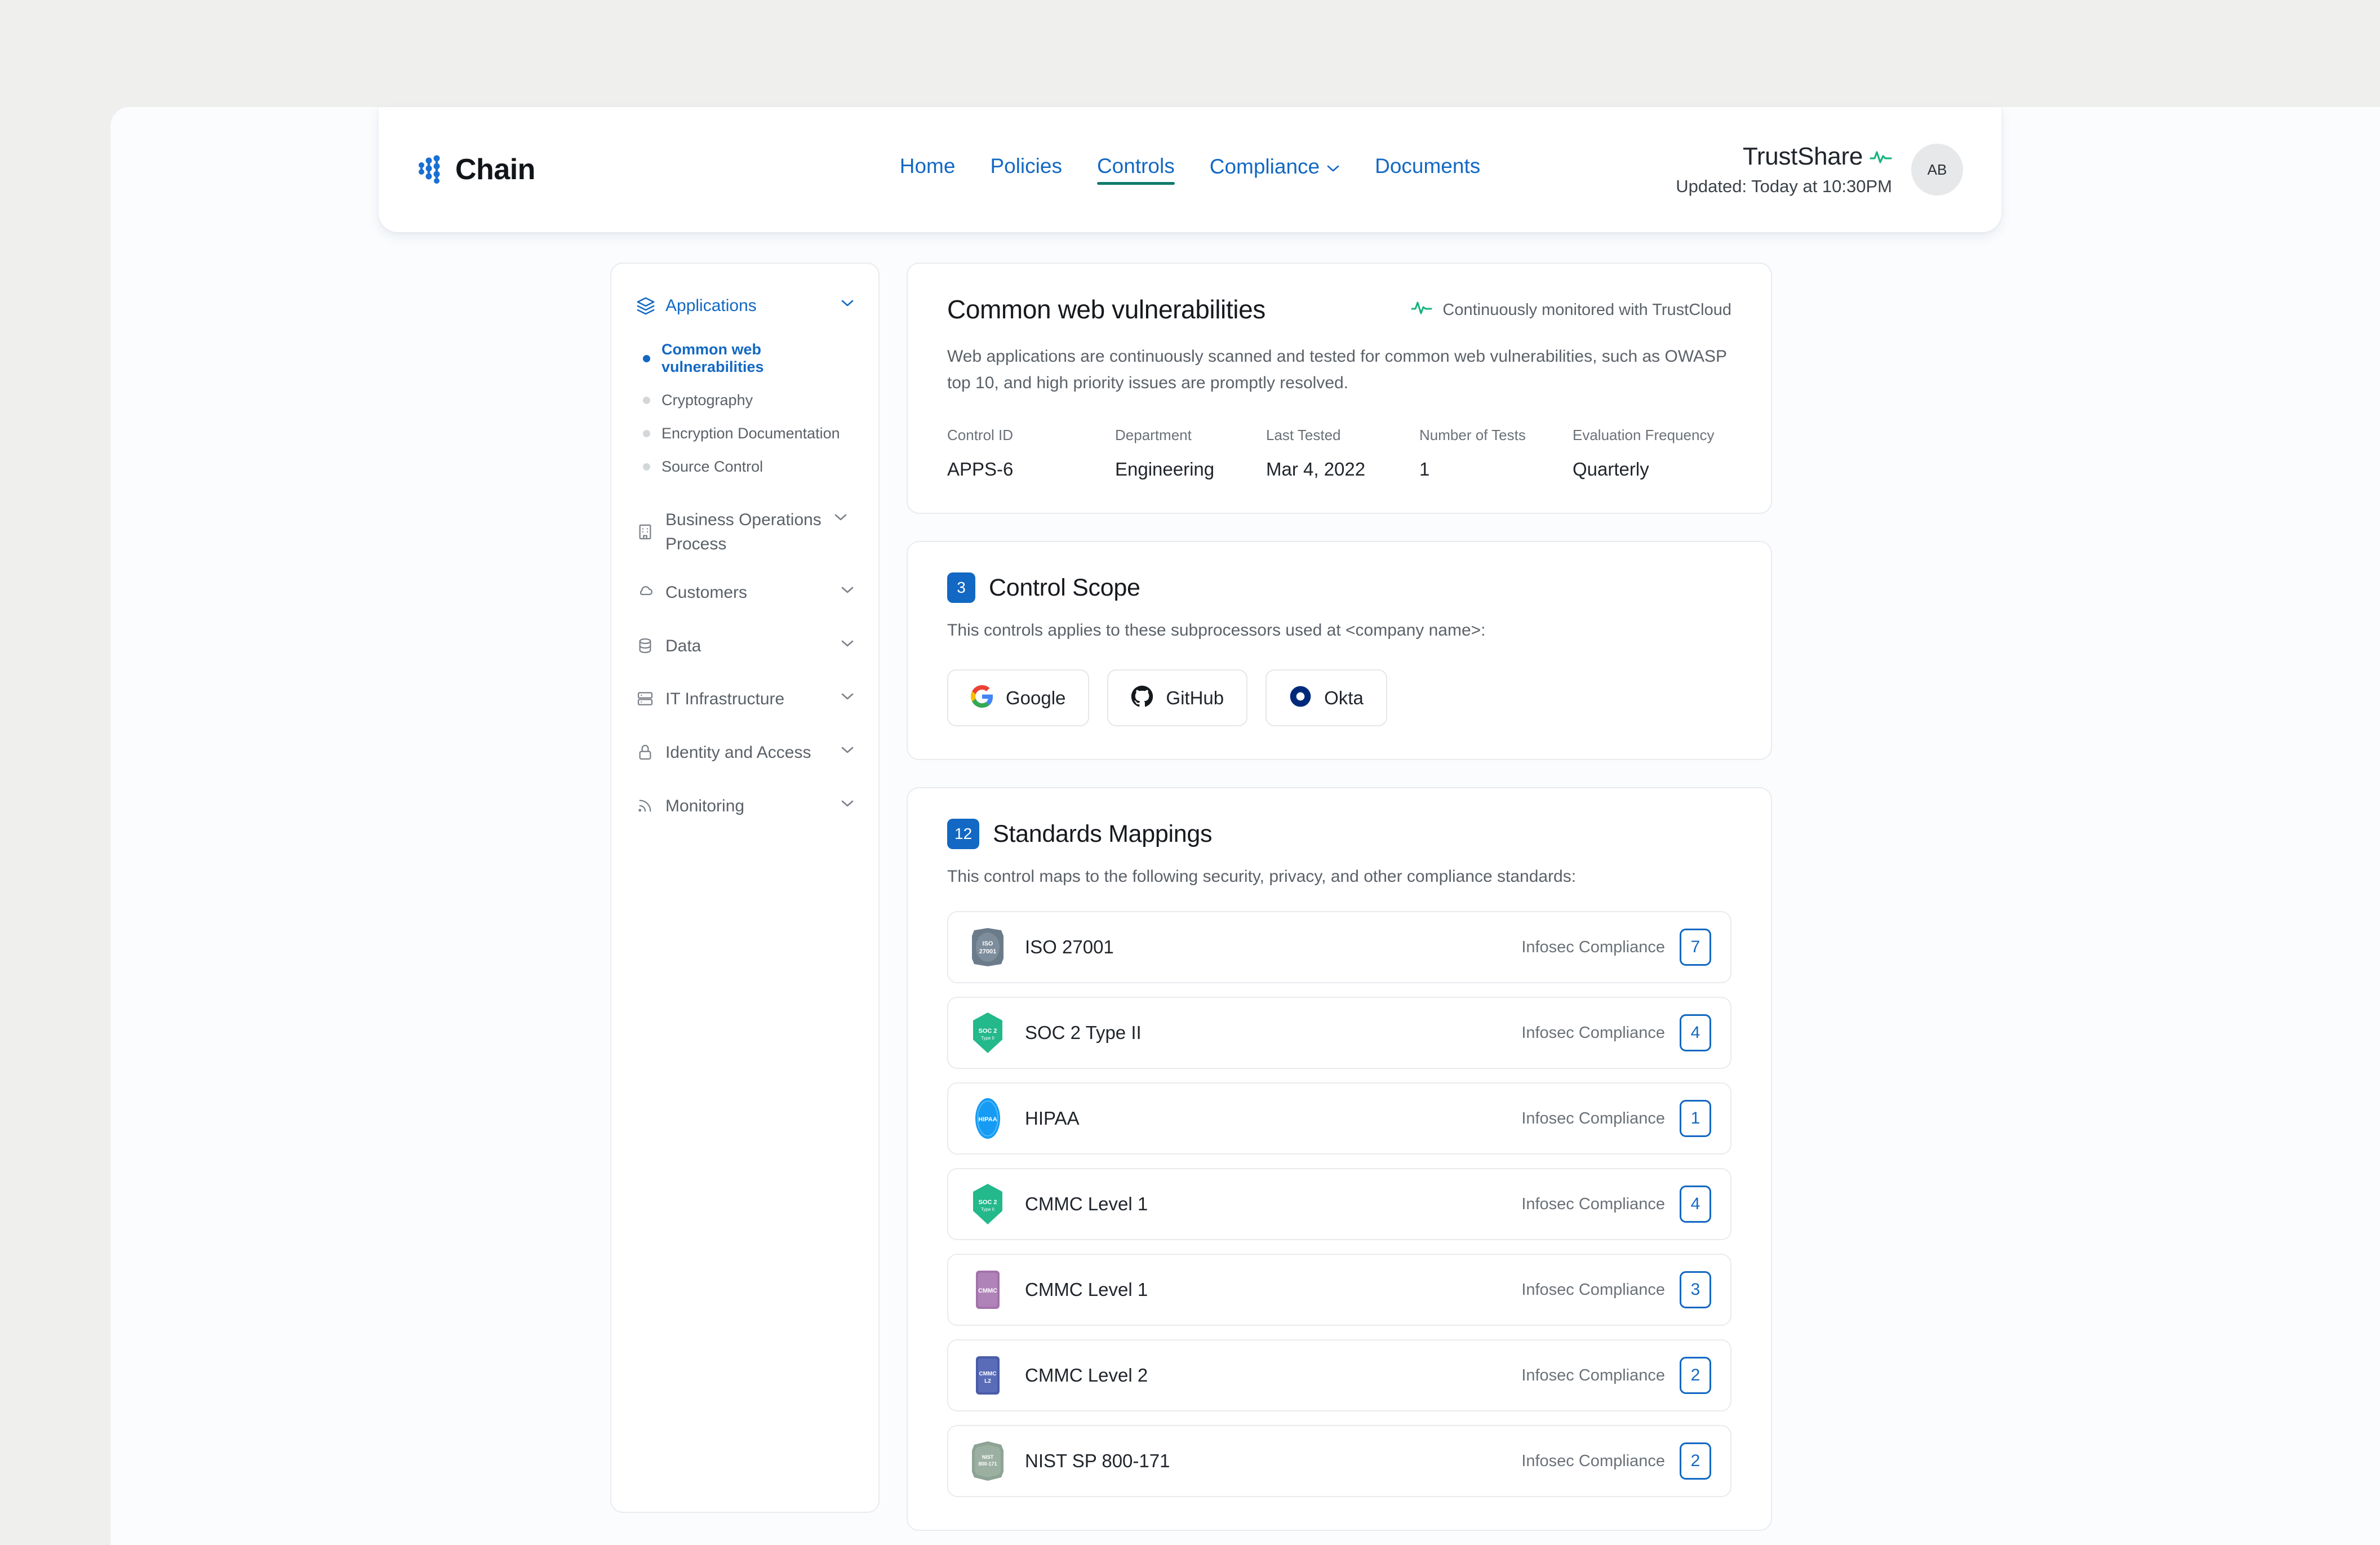 The image size is (2380, 1545). I want to click on github-icon, so click(1142, 698).